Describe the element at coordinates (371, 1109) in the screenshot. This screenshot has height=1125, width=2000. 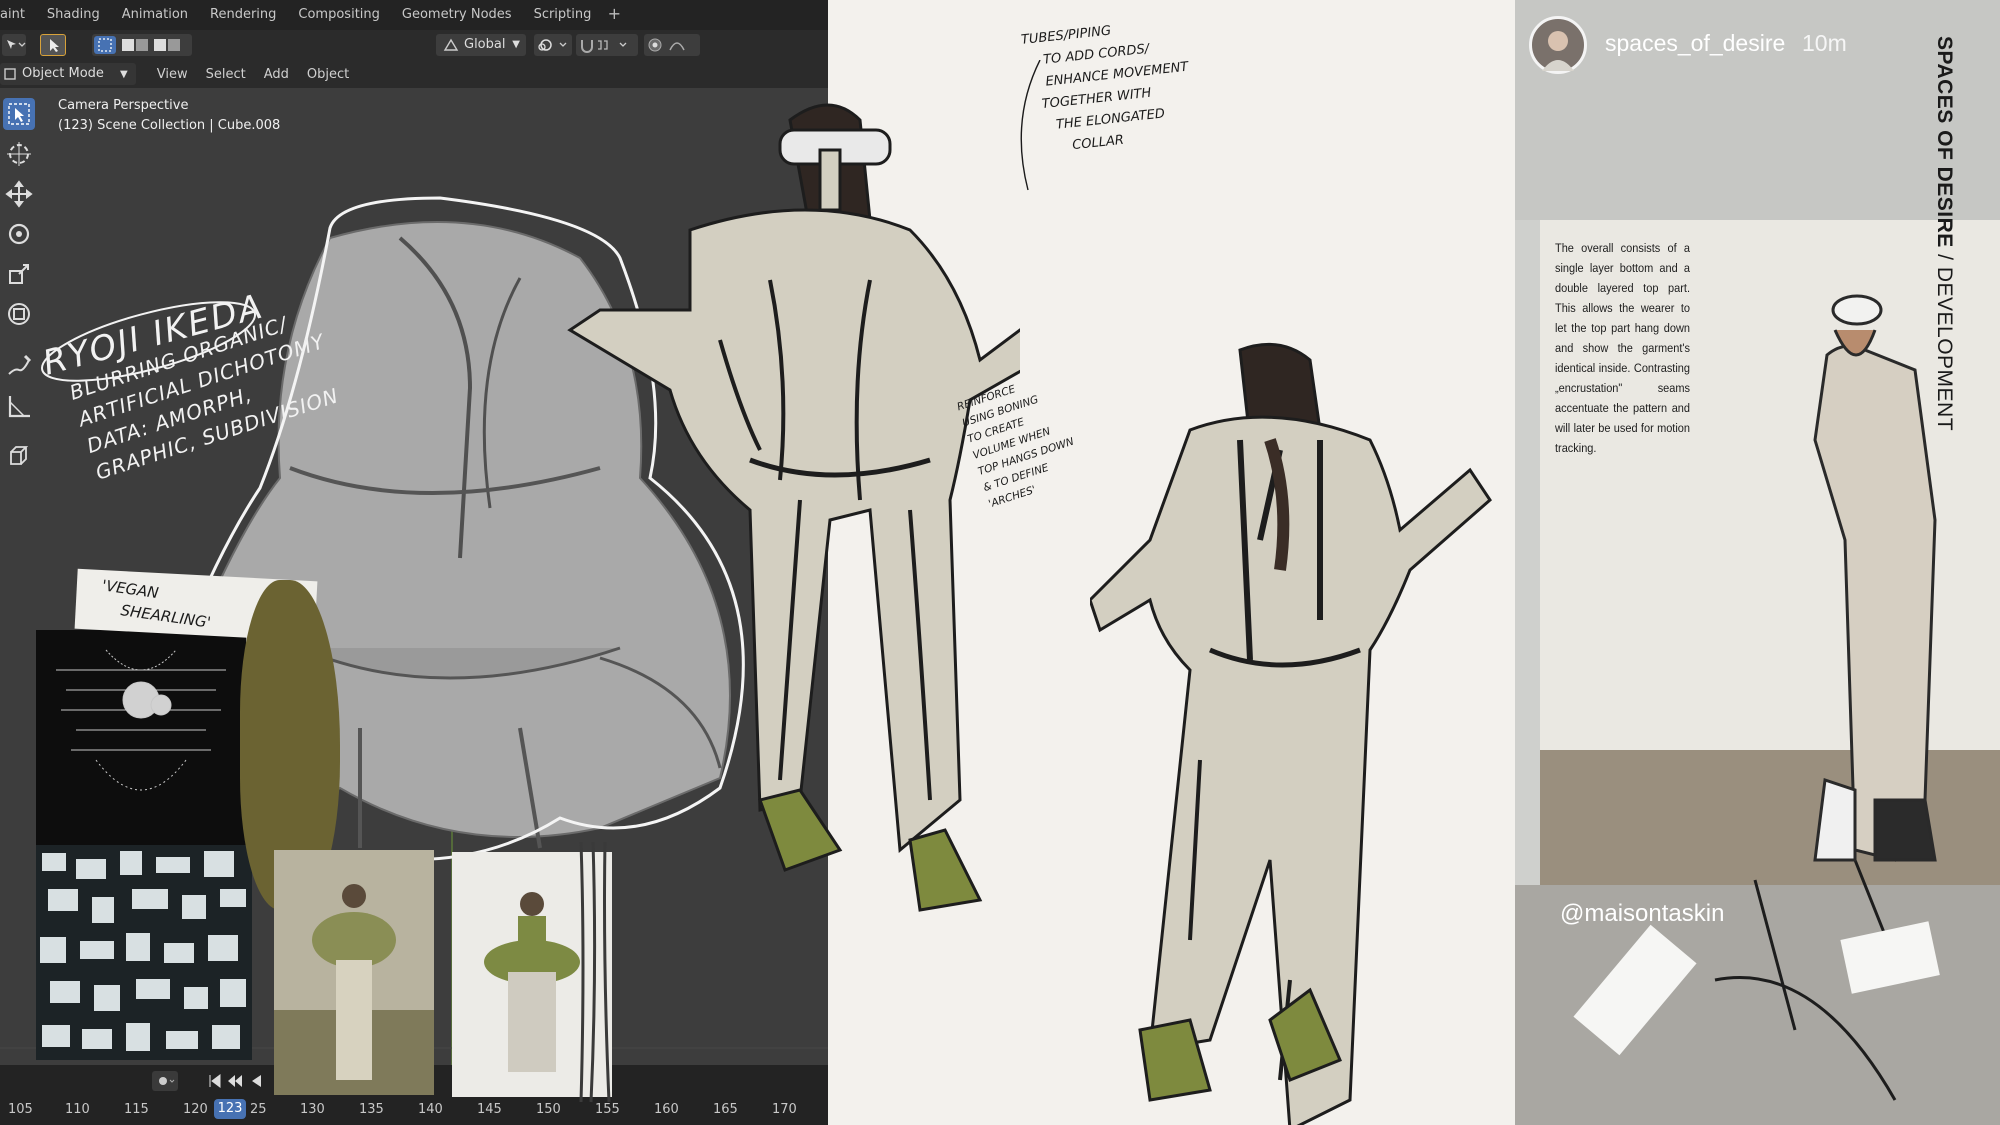
I see `frame-tick: 135` at that location.